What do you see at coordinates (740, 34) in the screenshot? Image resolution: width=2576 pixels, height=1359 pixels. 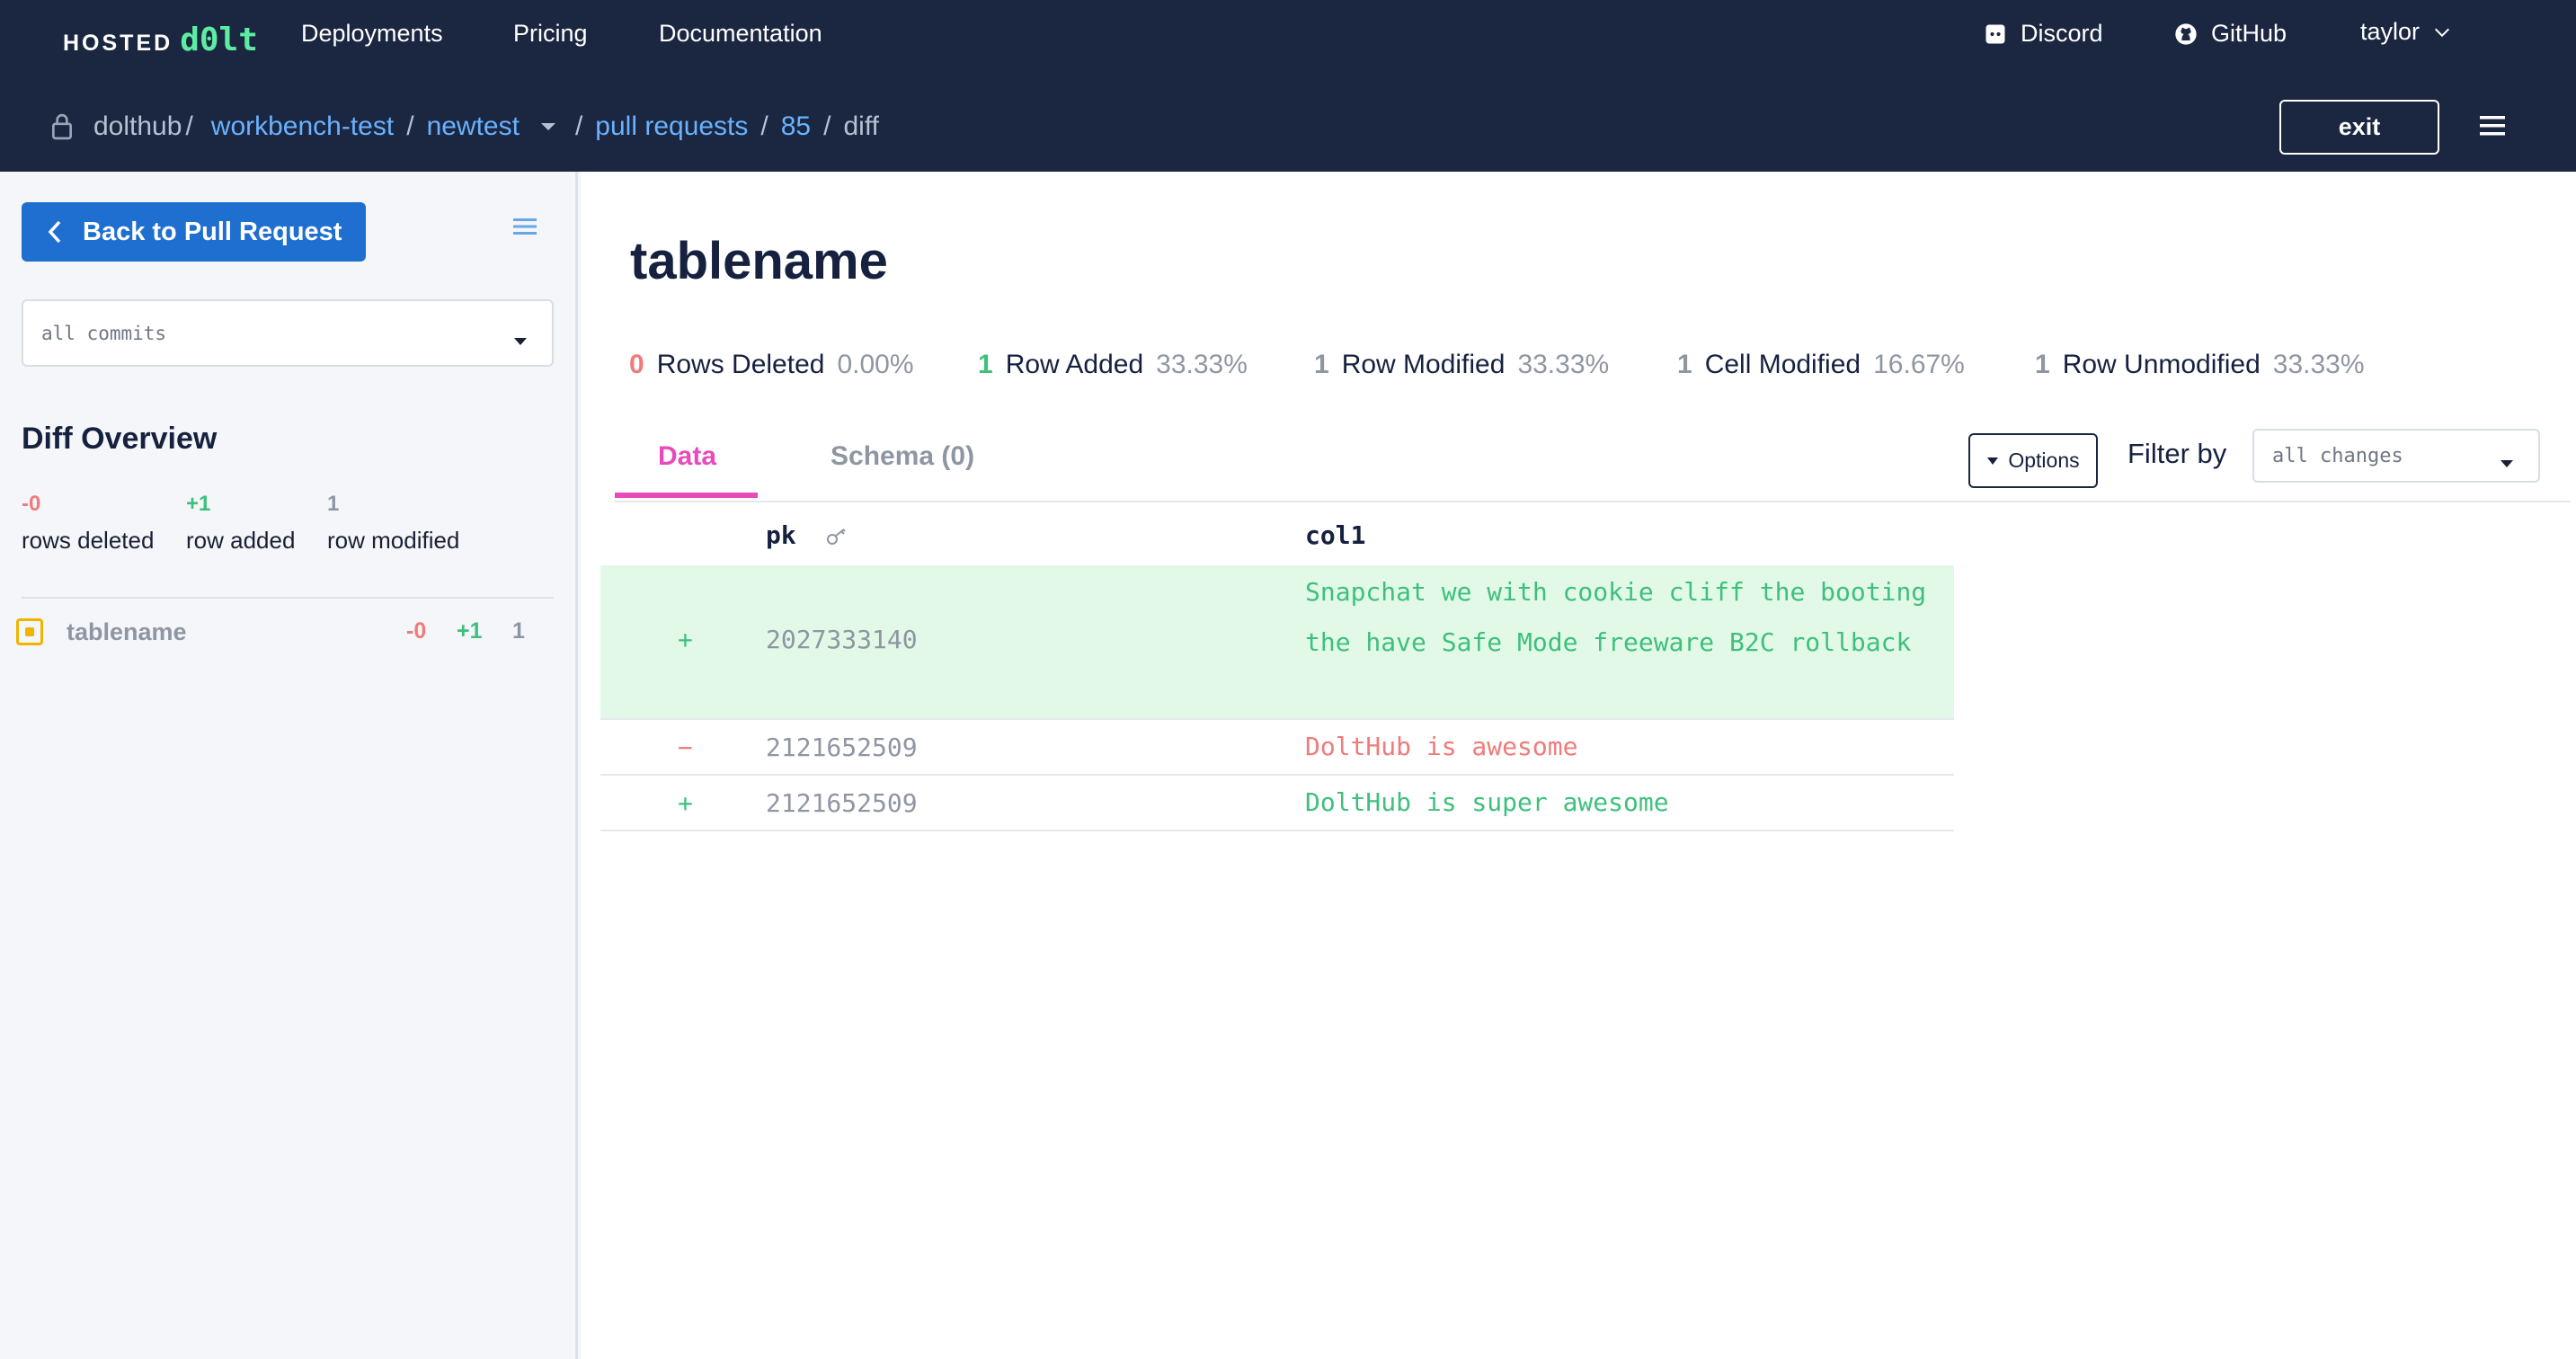 I see `nav-documentation: Documentation` at bounding box center [740, 34].